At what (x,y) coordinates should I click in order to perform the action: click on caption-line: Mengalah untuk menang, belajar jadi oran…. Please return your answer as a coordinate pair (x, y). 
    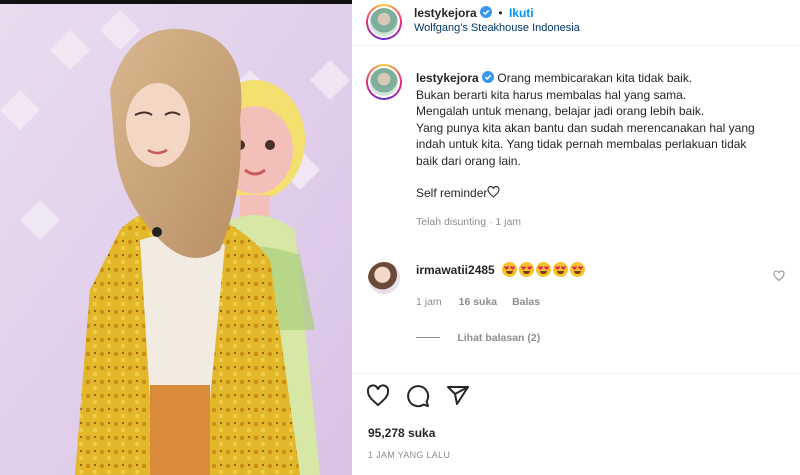
    Looking at the image, I should click on (560, 111).